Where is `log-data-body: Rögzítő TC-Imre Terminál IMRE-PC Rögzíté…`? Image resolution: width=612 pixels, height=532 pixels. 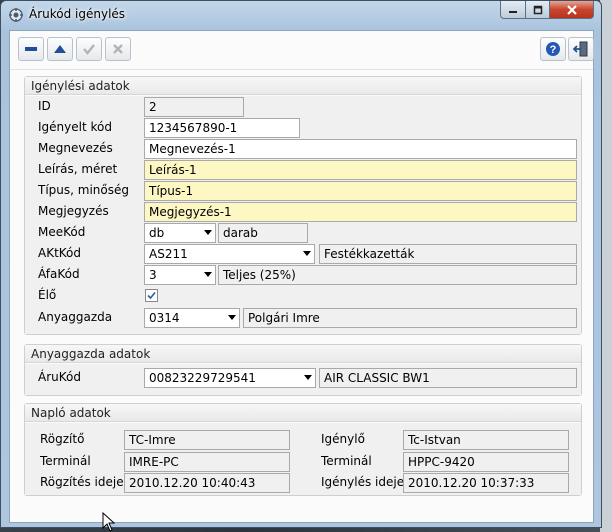
log-data-body: Rögzítő TC-Imre Terminál IMRE-PC Rögzíté… is located at coordinates (303, 459).